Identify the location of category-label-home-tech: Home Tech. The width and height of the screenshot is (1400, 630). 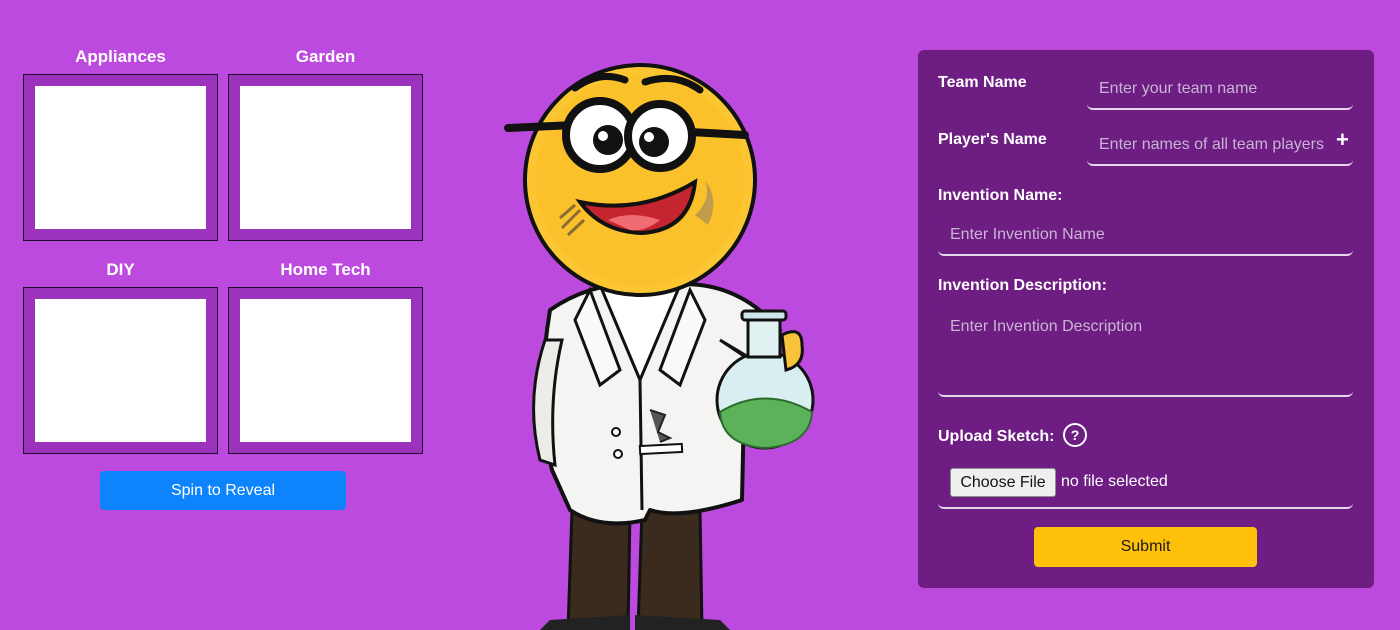
(325, 269).